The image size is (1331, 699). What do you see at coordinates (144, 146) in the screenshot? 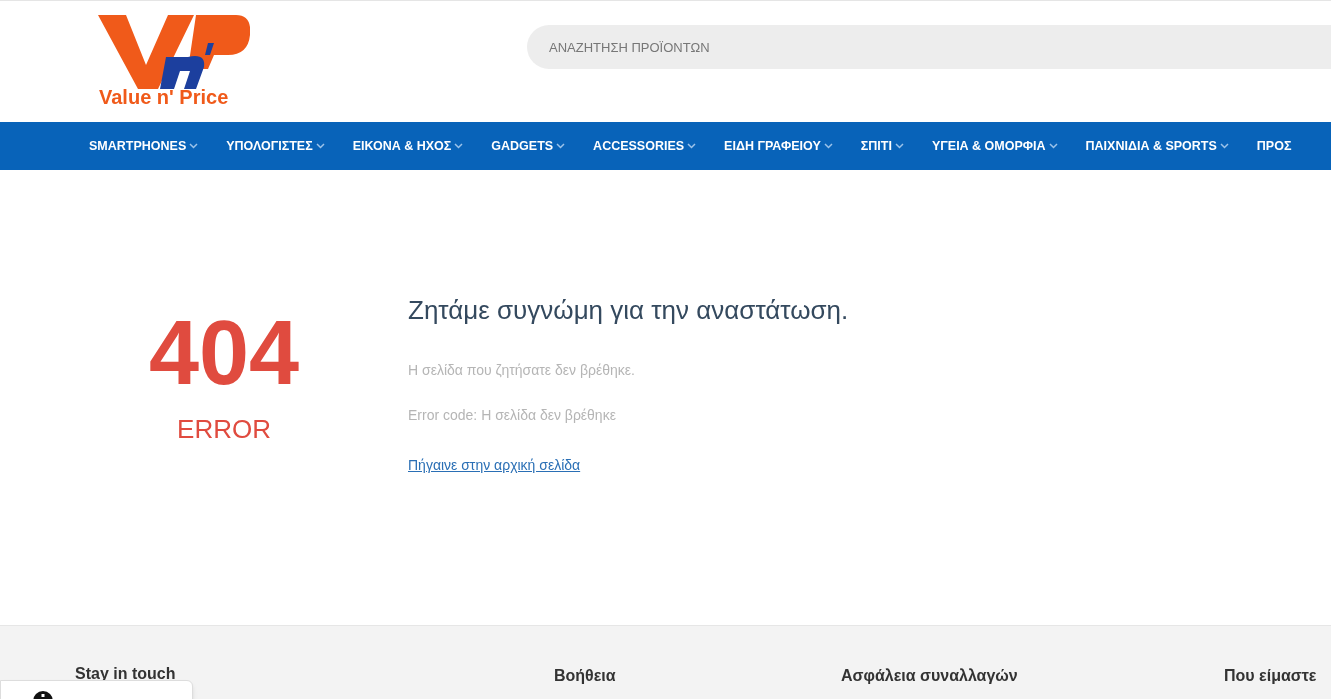
I see `nav-item: SMARTPHONES` at bounding box center [144, 146].